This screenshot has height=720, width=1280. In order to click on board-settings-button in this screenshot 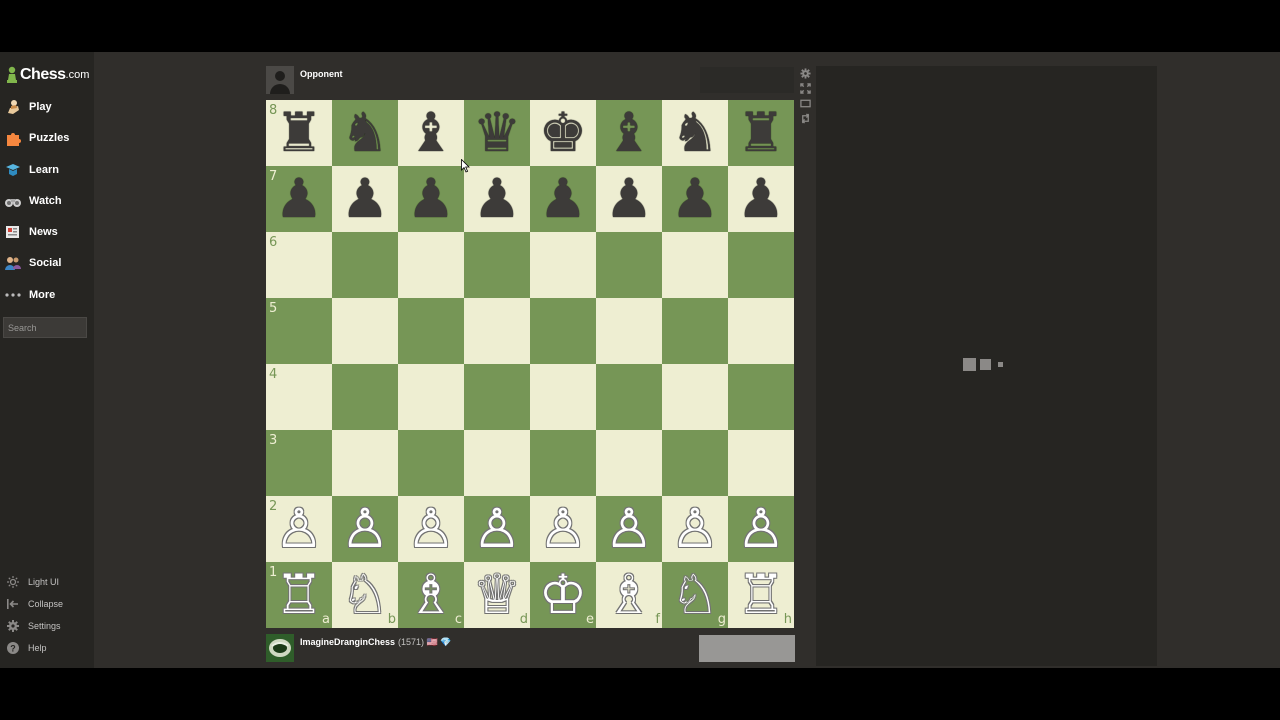, I will do `click(805, 73)`.